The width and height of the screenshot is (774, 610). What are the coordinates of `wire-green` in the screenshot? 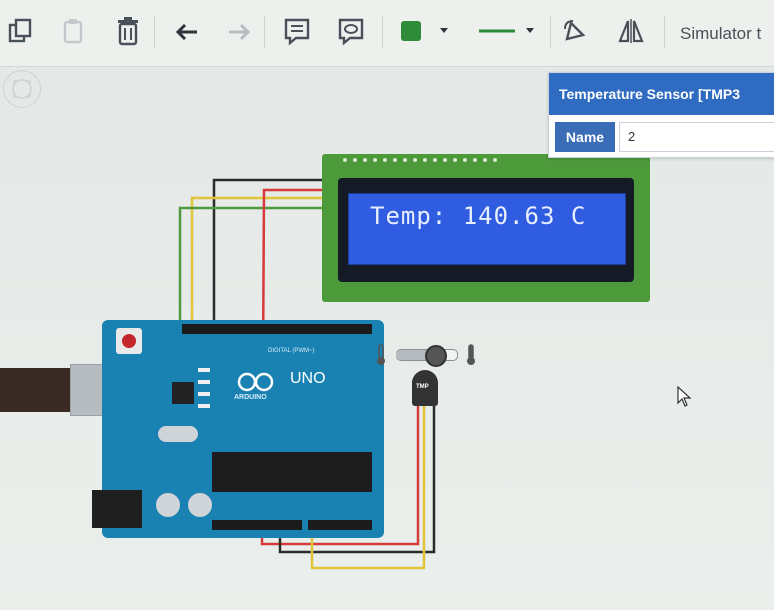 It's located at (250, 268).